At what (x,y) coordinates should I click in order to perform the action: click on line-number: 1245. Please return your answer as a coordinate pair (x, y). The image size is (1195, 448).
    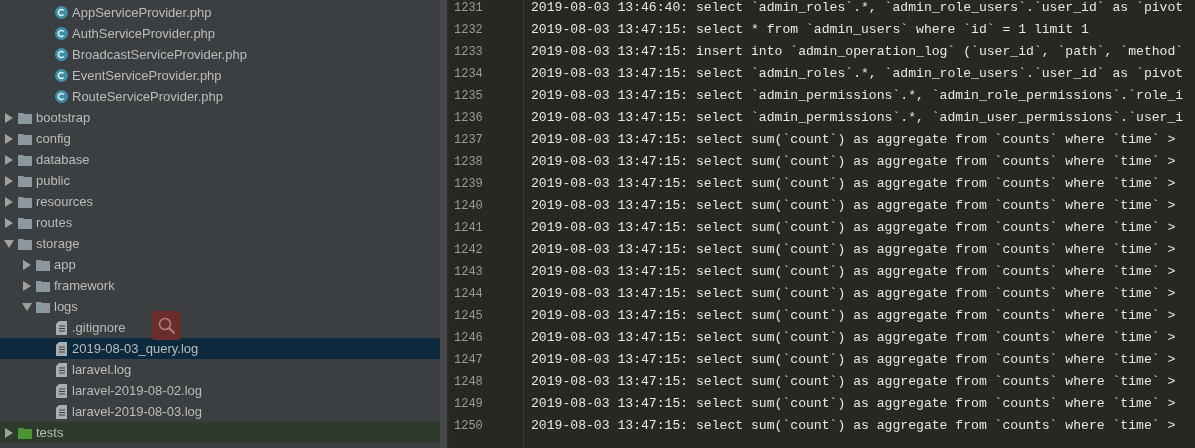
    Looking at the image, I should click on (468, 316).